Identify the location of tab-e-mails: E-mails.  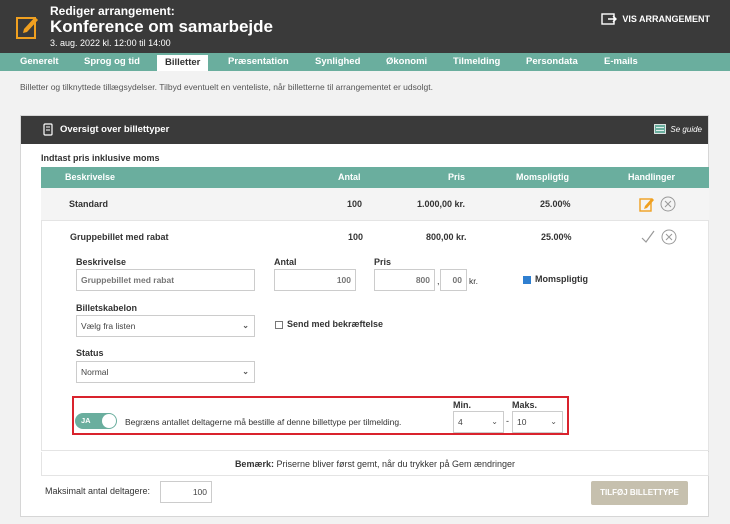
(621, 62).